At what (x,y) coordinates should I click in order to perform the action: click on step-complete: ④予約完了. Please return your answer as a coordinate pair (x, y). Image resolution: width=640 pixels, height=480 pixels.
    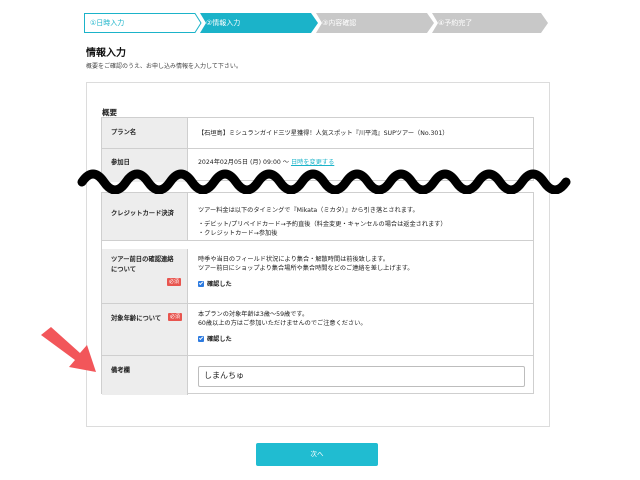
    Looking at the image, I should click on (490, 23).